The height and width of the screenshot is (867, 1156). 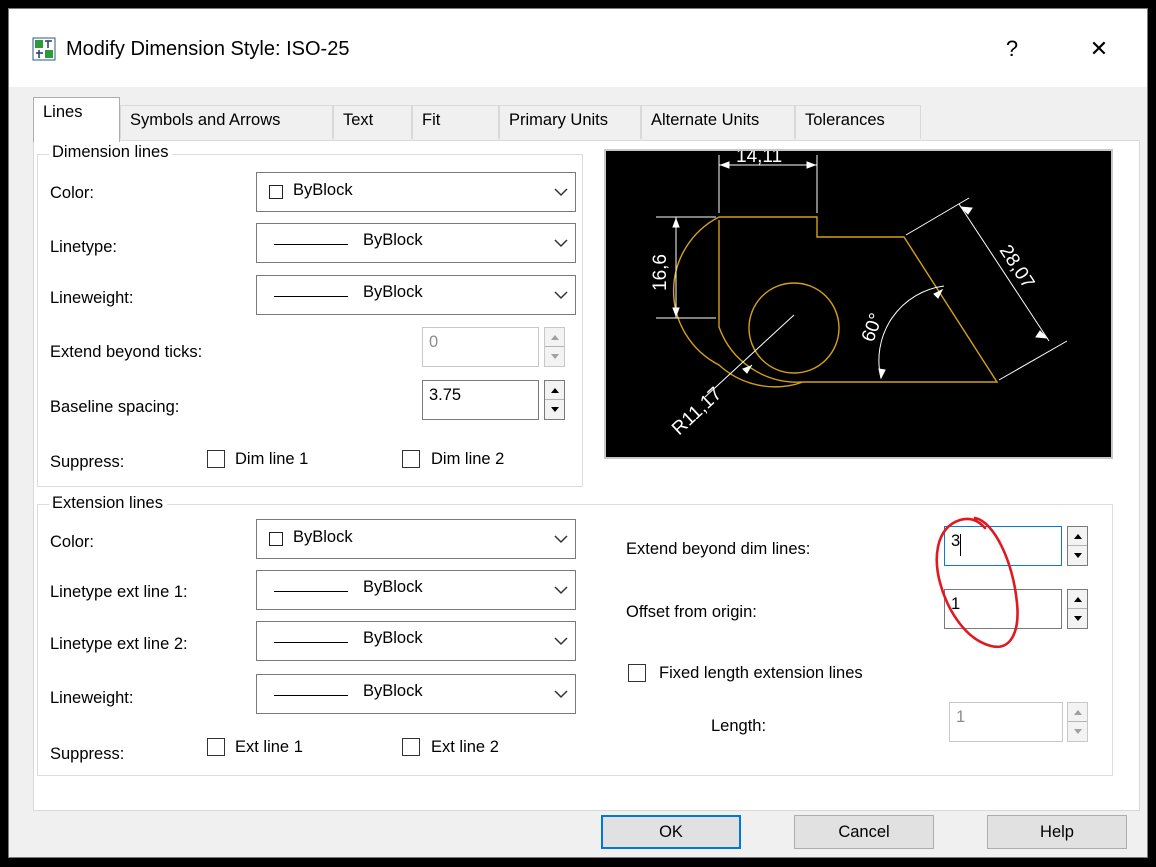 I want to click on ext-color-value: ByBlock, so click(x=323, y=537).